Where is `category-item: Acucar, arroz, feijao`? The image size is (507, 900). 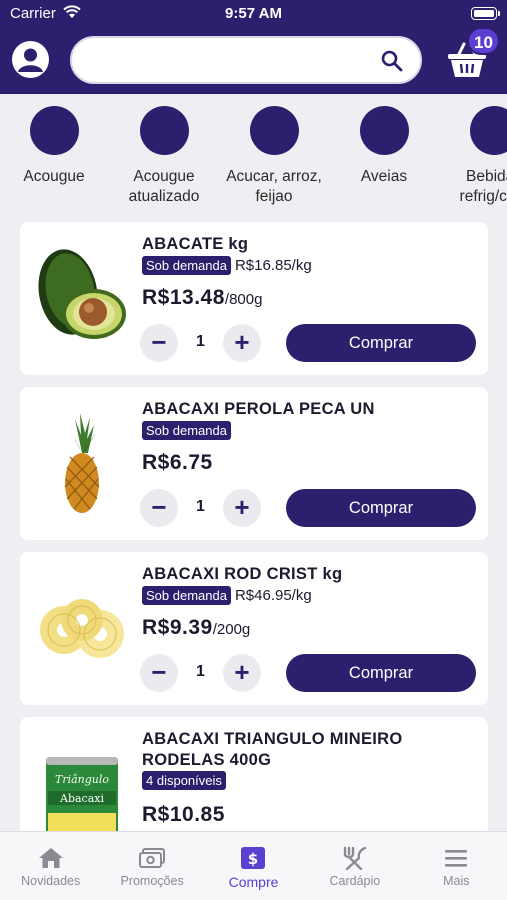 category-item: Acucar, arroz, feijao is located at coordinates (274, 156).